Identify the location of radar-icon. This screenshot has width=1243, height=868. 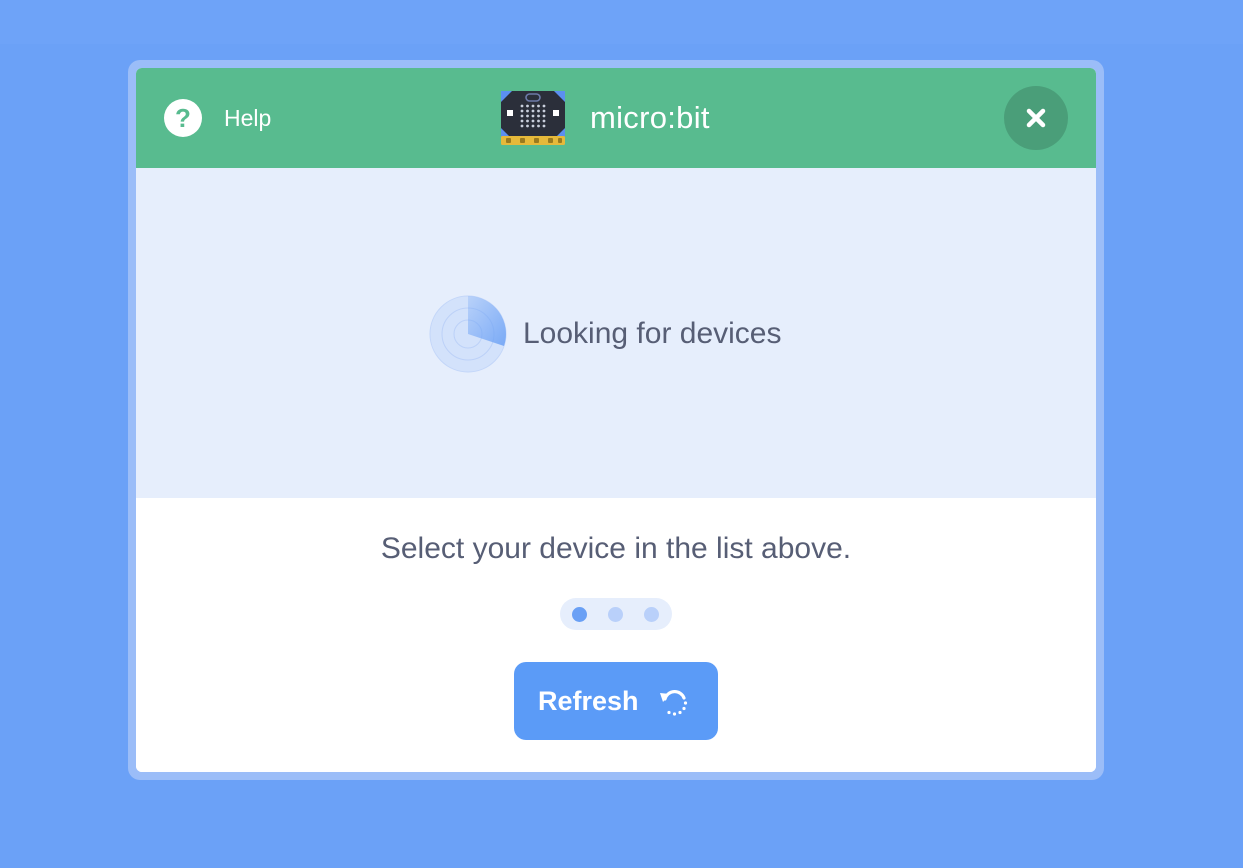
(468, 334).